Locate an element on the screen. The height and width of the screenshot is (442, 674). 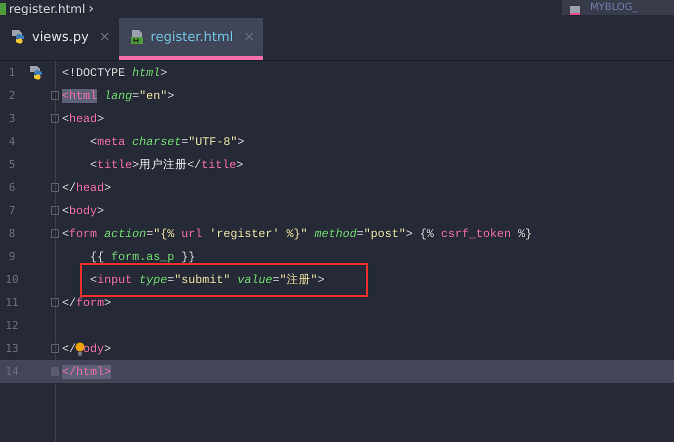
line-number: 2 is located at coordinates (12, 95).